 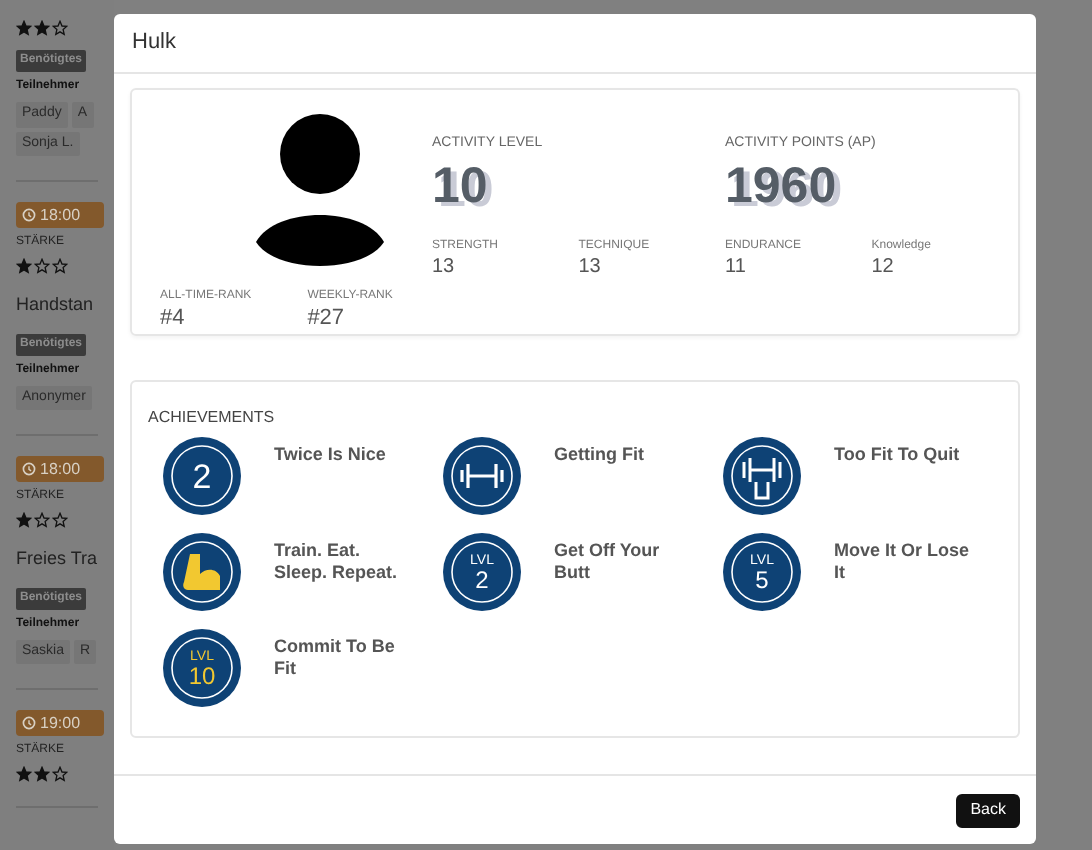 What do you see at coordinates (56, 305) in the screenshot?
I see `session-title: Handstan` at bounding box center [56, 305].